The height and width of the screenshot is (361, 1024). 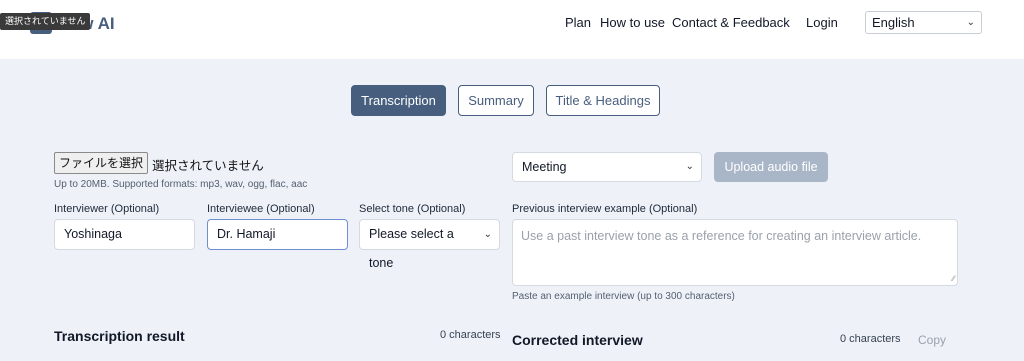 What do you see at coordinates (893, 22) in the screenshot?
I see `language-value: English` at bounding box center [893, 22].